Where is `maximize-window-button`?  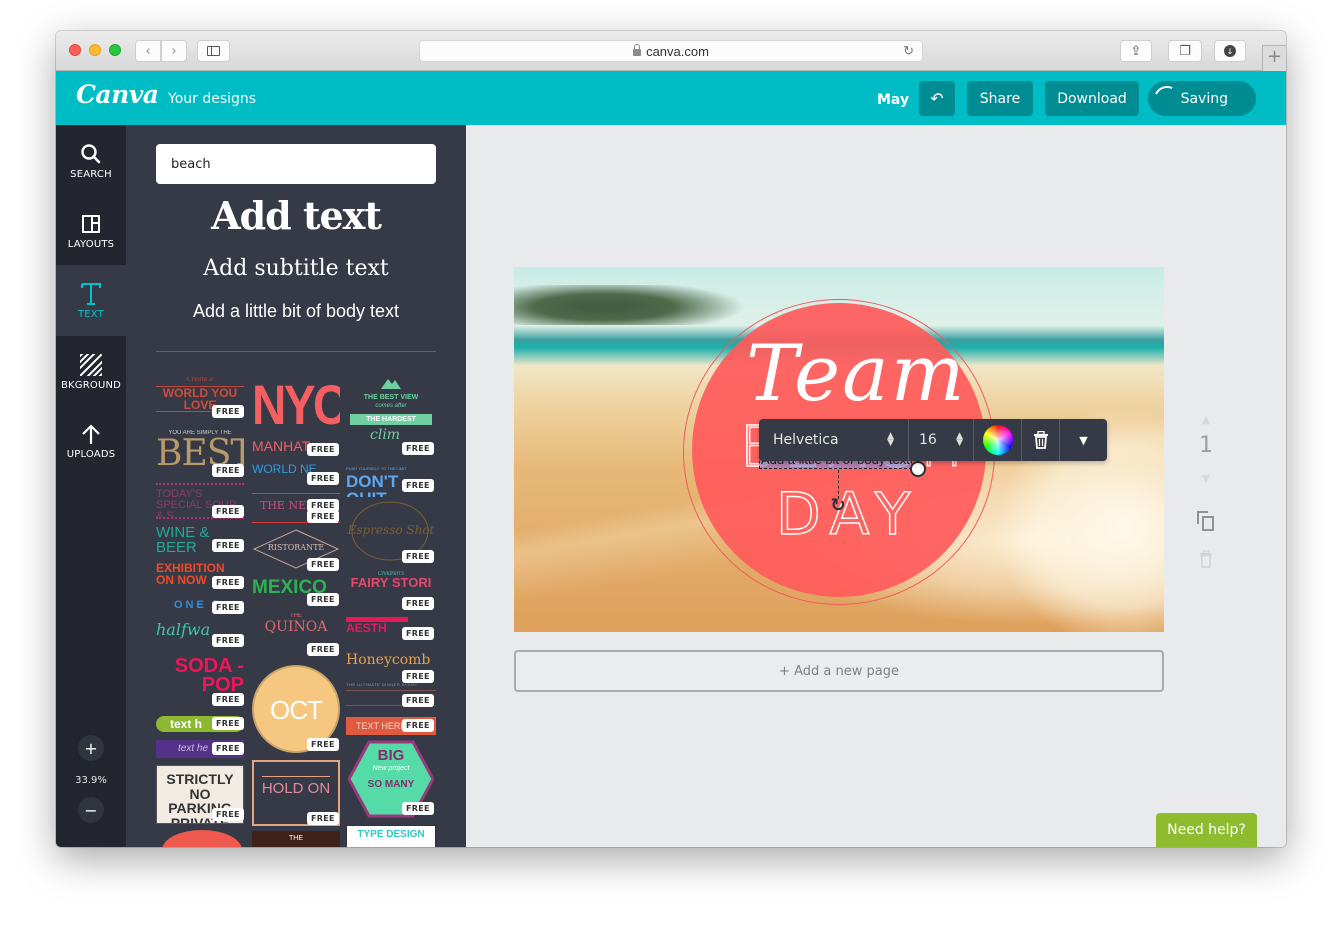
maximize-window-button is located at coordinates (115, 50).